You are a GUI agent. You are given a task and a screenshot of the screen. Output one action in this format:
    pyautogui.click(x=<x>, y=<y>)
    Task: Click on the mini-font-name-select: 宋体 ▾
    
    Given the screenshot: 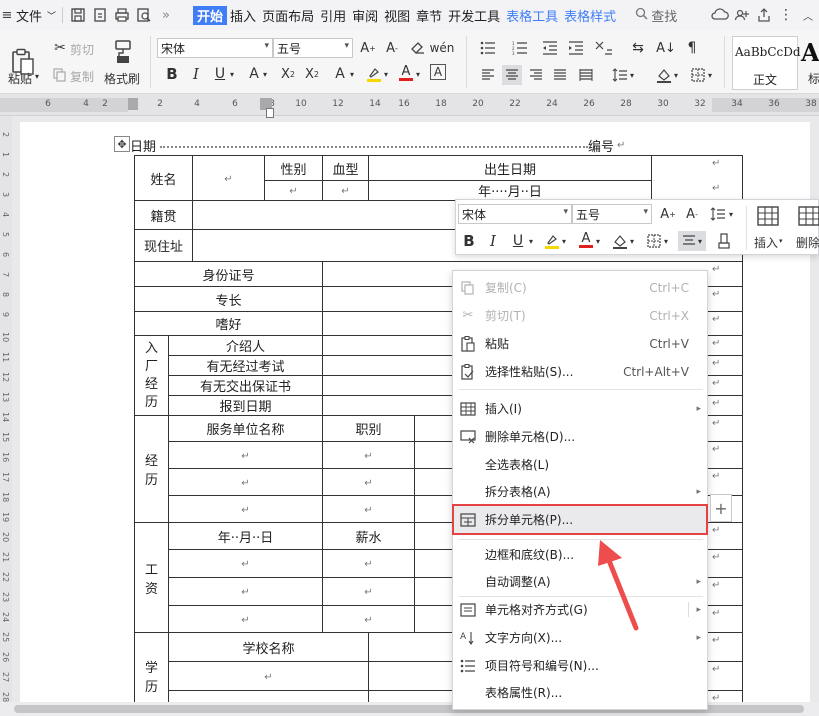 What is the action you would take?
    pyautogui.click(x=515, y=214)
    